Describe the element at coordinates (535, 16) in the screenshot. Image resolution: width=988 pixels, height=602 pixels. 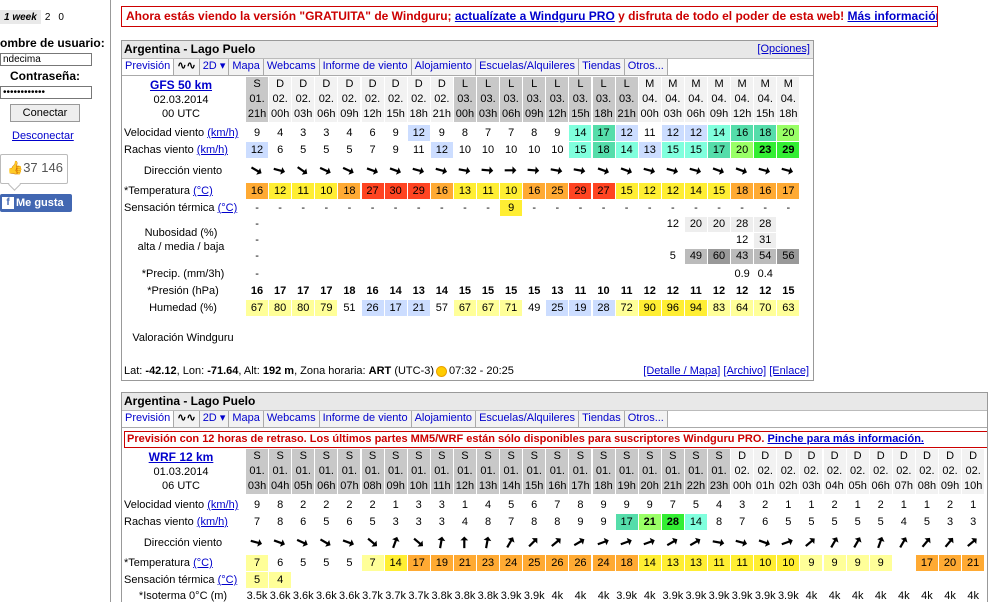
I see `upgrade-pro-link: actualízate a Windguru PRO` at that location.